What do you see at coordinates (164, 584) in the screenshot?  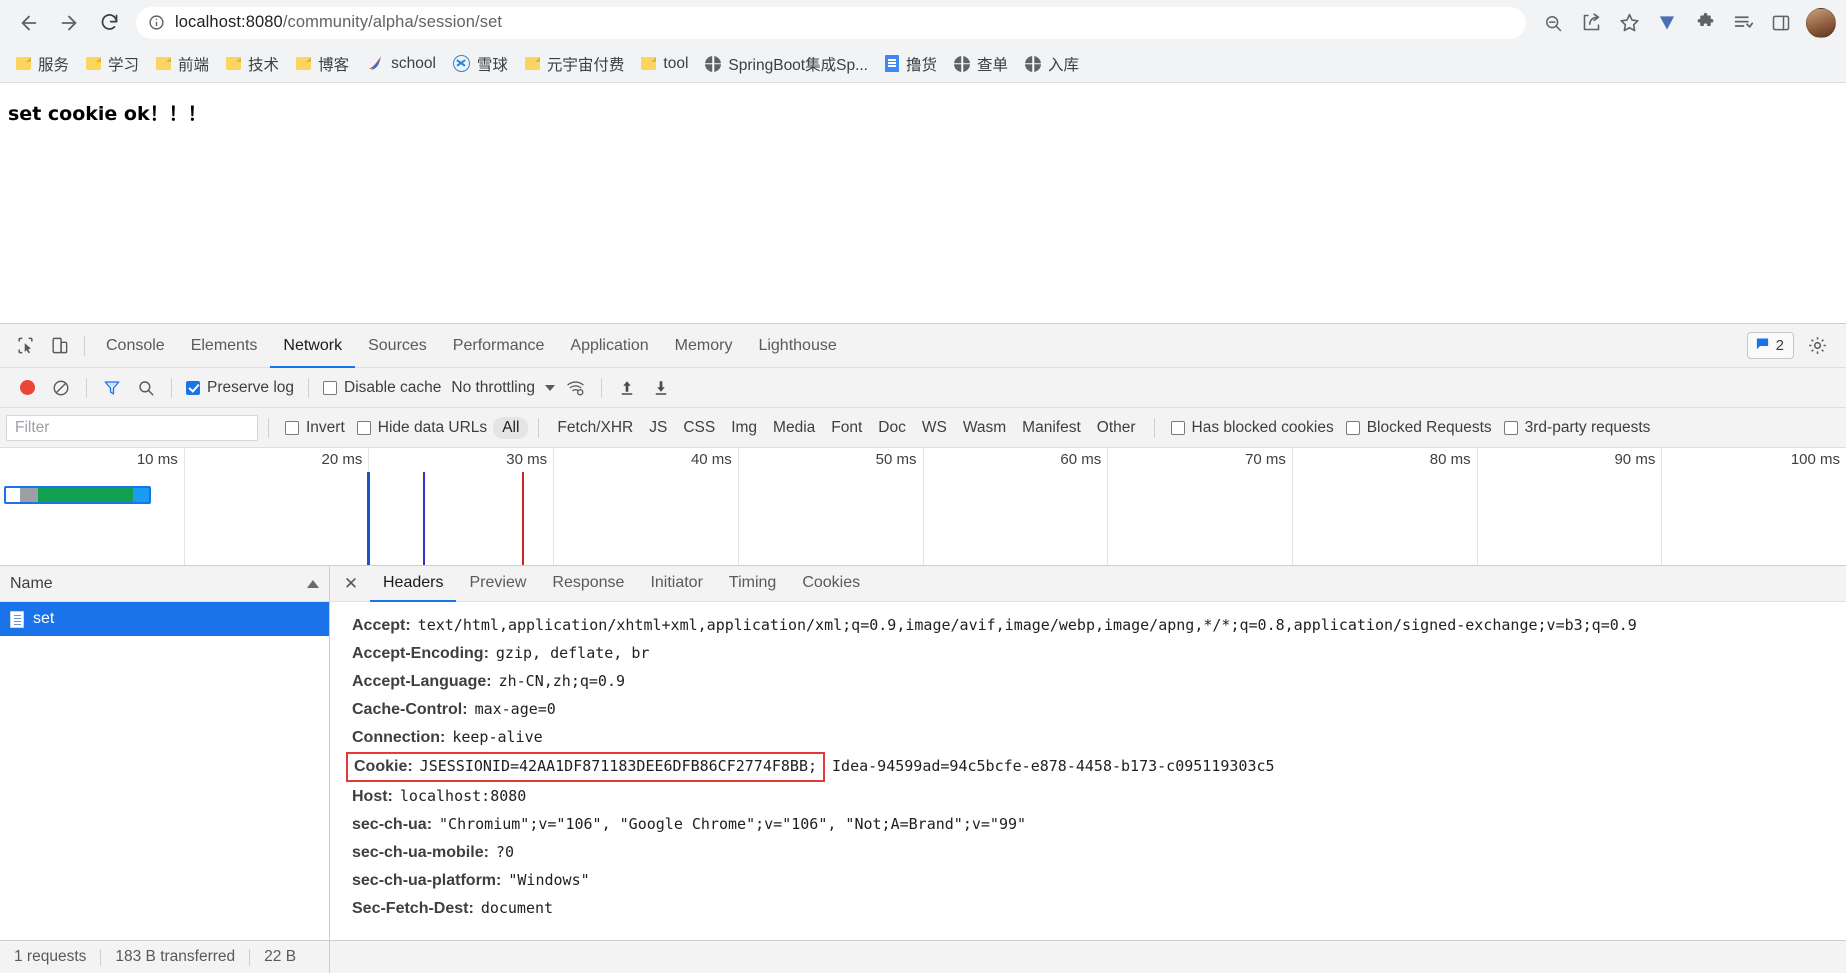 I see `request-list-header: Name` at bounding box center [164, 584].